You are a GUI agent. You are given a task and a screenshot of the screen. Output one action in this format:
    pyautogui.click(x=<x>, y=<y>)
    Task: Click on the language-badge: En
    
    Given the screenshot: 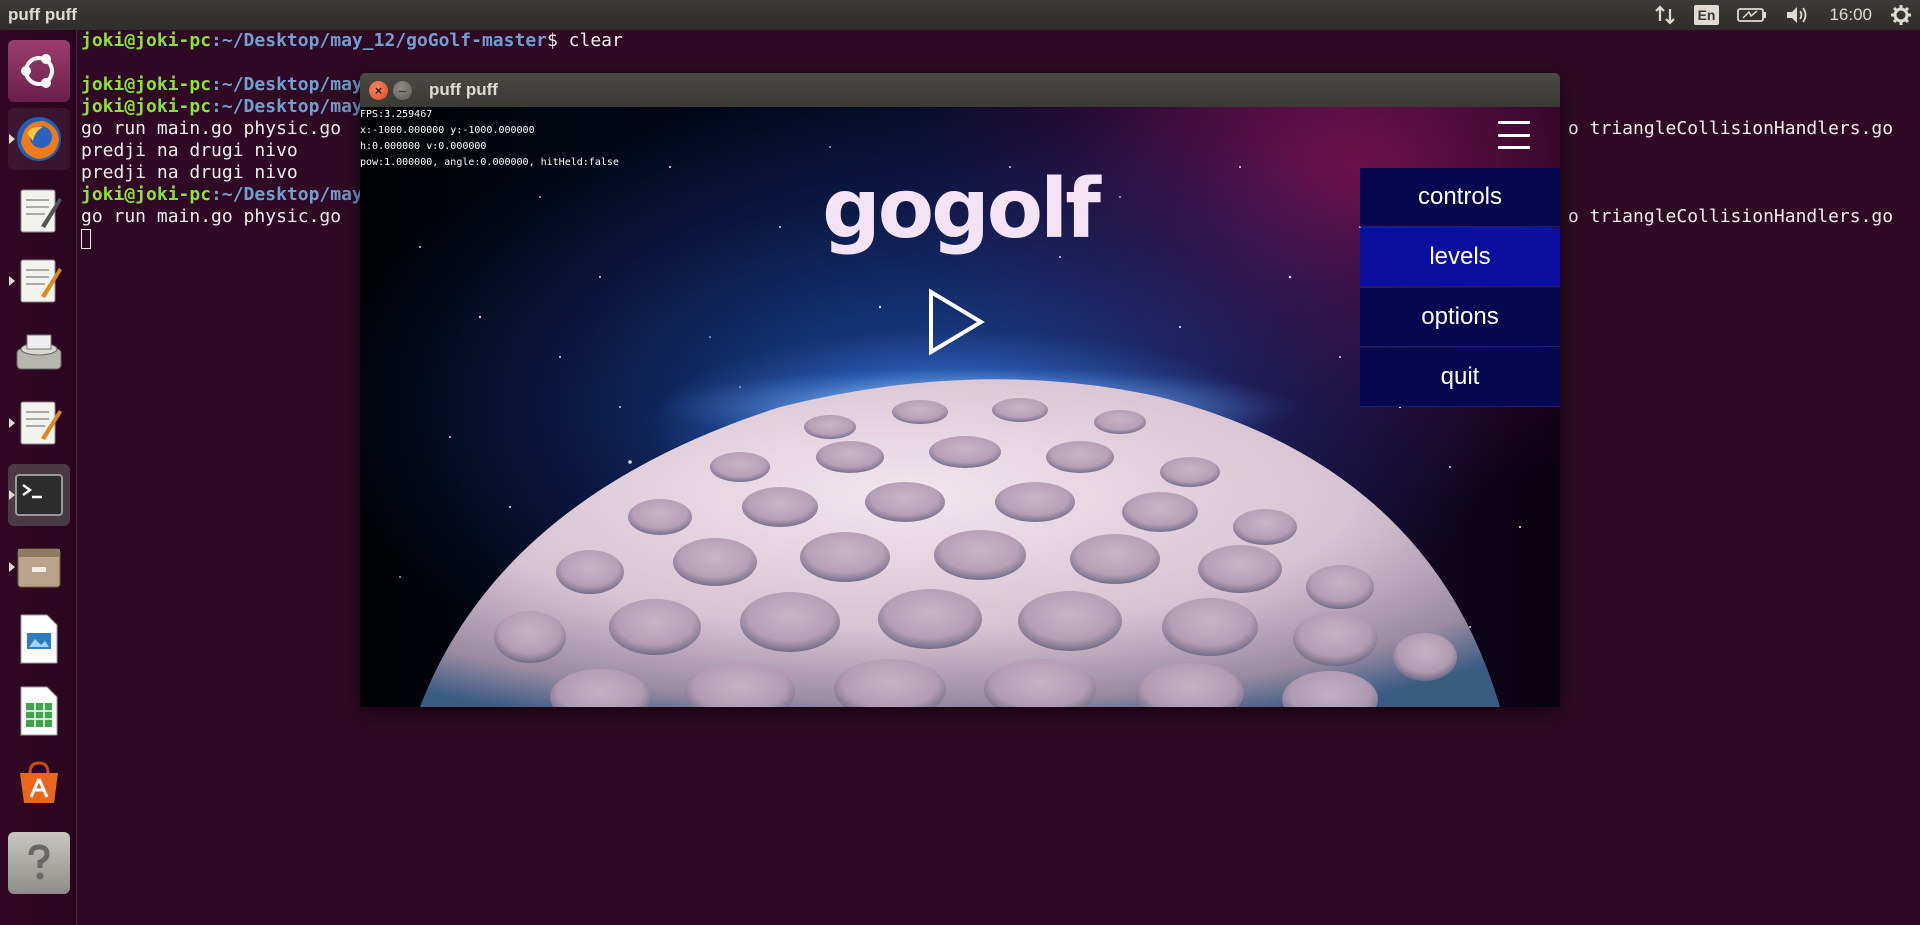 What is the action you would take?
    pyautogui.click(x=1706, y=15)
    